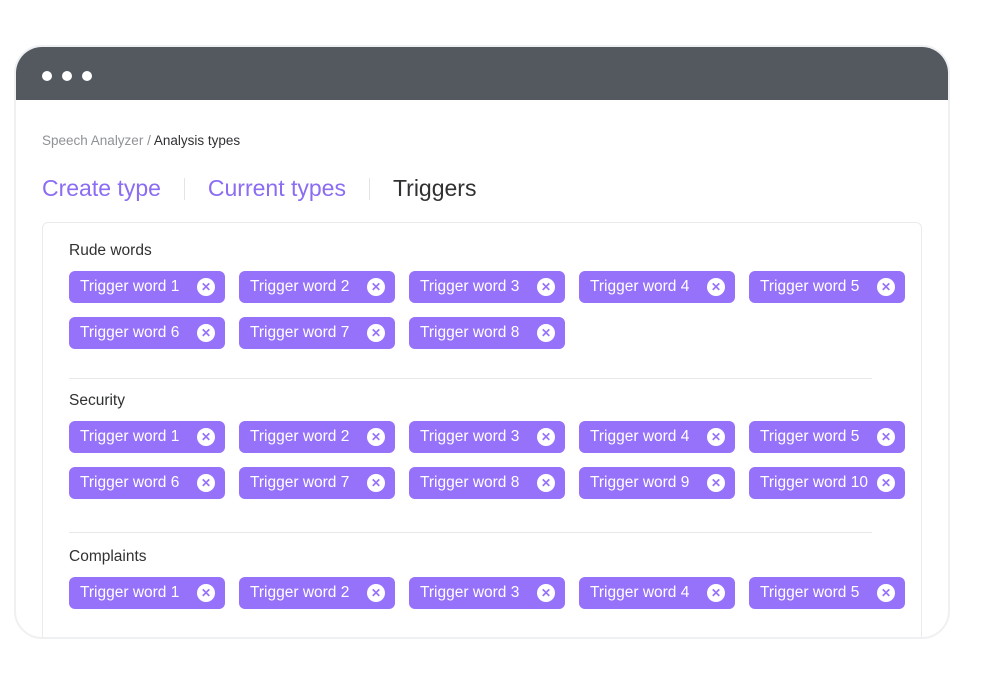 This screenshot has height=684, width=988. I want to click on trigger-word-chip: Trigger word 9 ✕, so click(657, 483).